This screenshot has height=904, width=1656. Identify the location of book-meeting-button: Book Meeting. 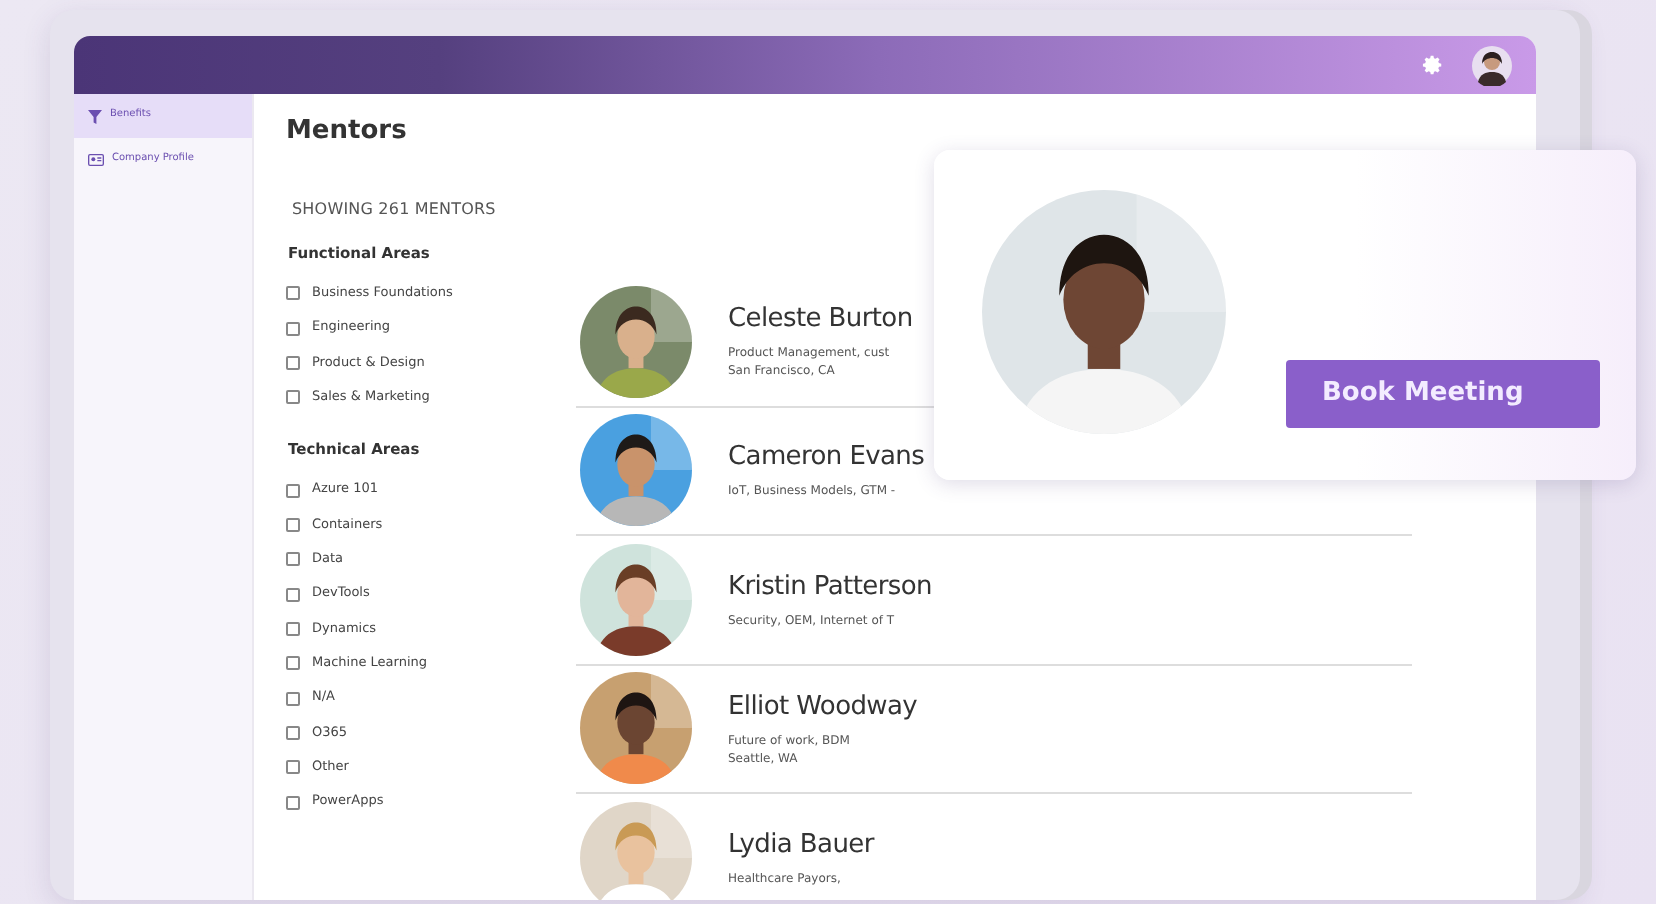
(1443, 394).